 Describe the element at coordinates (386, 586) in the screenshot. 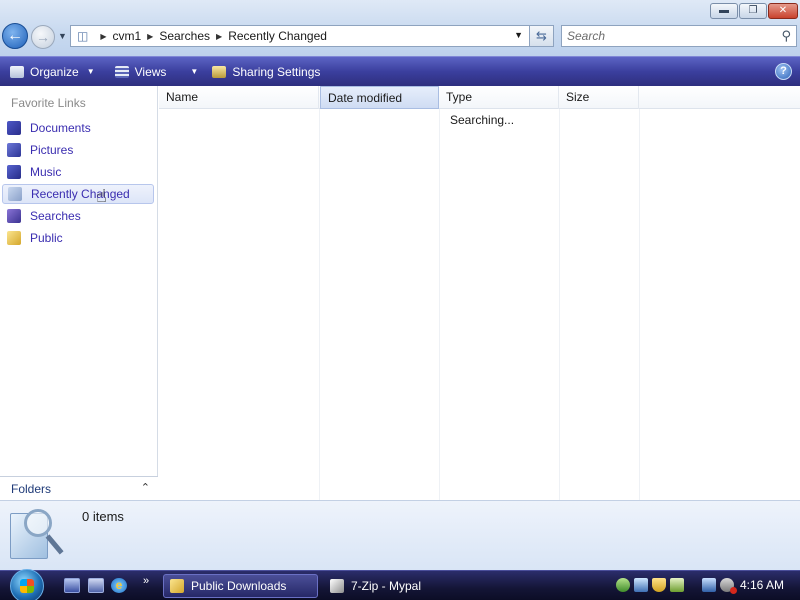

I see `taskbar-button-label: 7-Zip - Mypal` at that location.